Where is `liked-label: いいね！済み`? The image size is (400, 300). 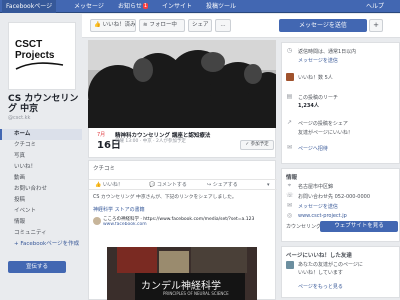 liked-label: いいね！済み is located at coordinates (119, 25).